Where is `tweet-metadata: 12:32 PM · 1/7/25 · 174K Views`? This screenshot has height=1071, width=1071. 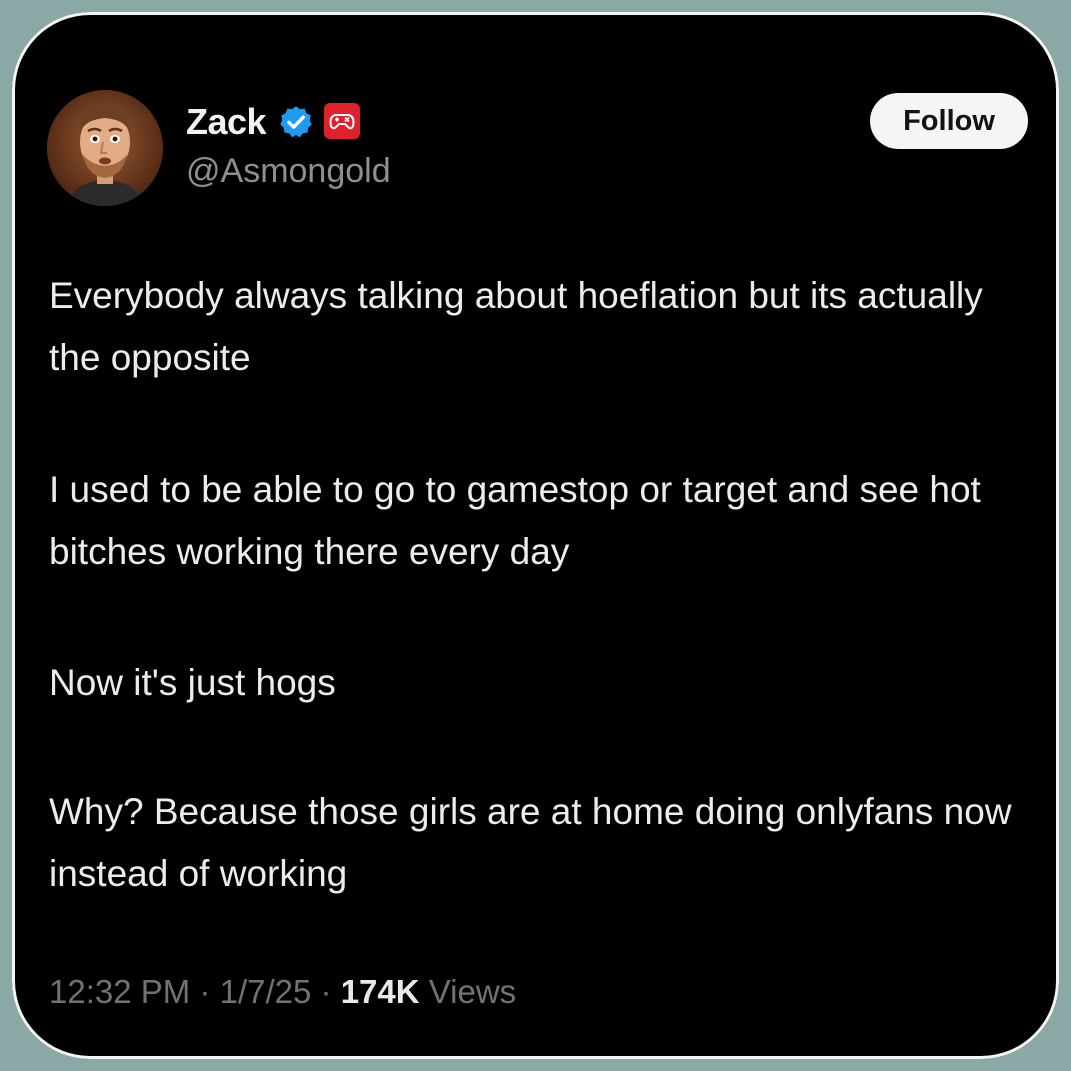 tweet-metadata: 12:32 PM · 1/7/25 · 174K Views is located at coordinates (282, 992).